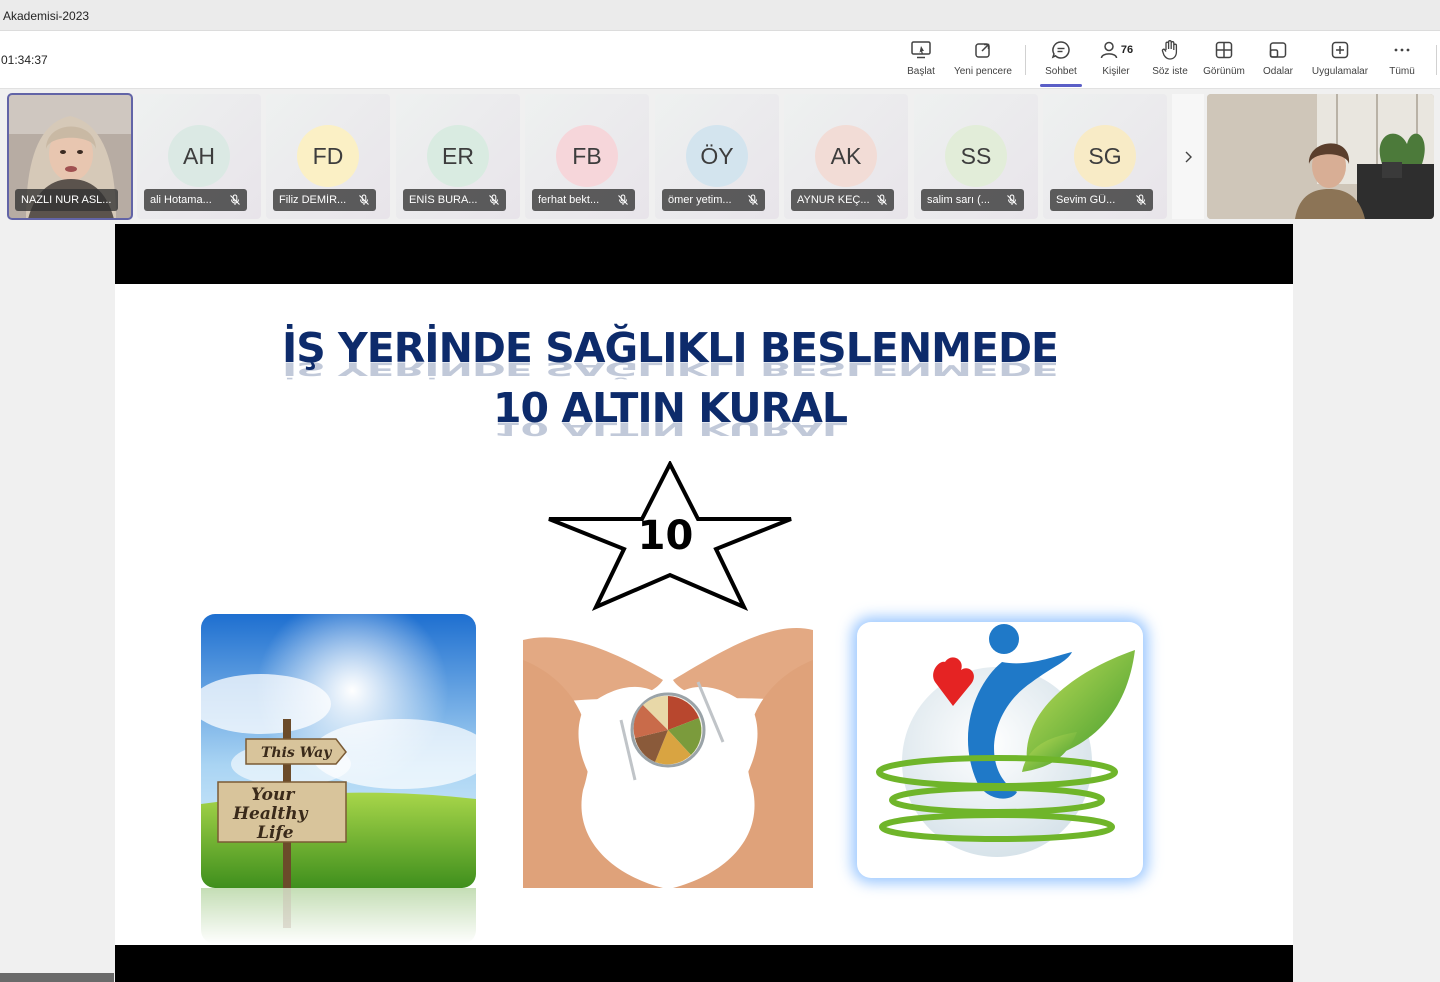  I want to click on toolbar-divider, so click(1025, 60).